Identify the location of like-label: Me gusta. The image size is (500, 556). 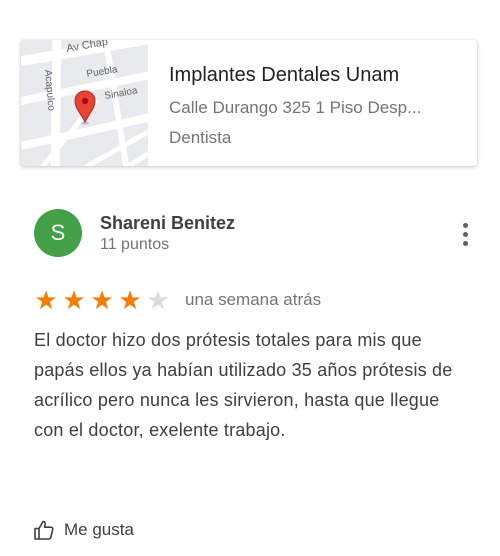
(99, 529).